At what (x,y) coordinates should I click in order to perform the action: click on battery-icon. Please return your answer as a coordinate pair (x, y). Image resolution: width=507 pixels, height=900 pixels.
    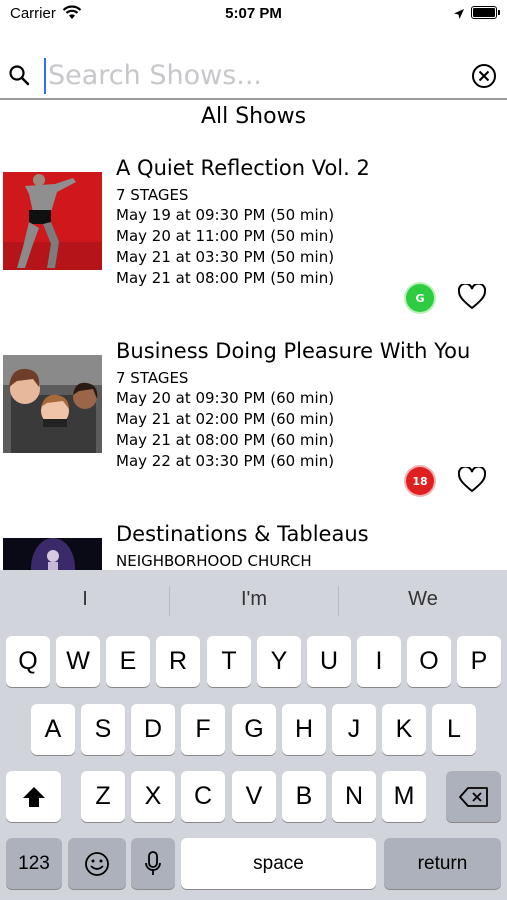
    Looking at the image, I should click on (485, 12).